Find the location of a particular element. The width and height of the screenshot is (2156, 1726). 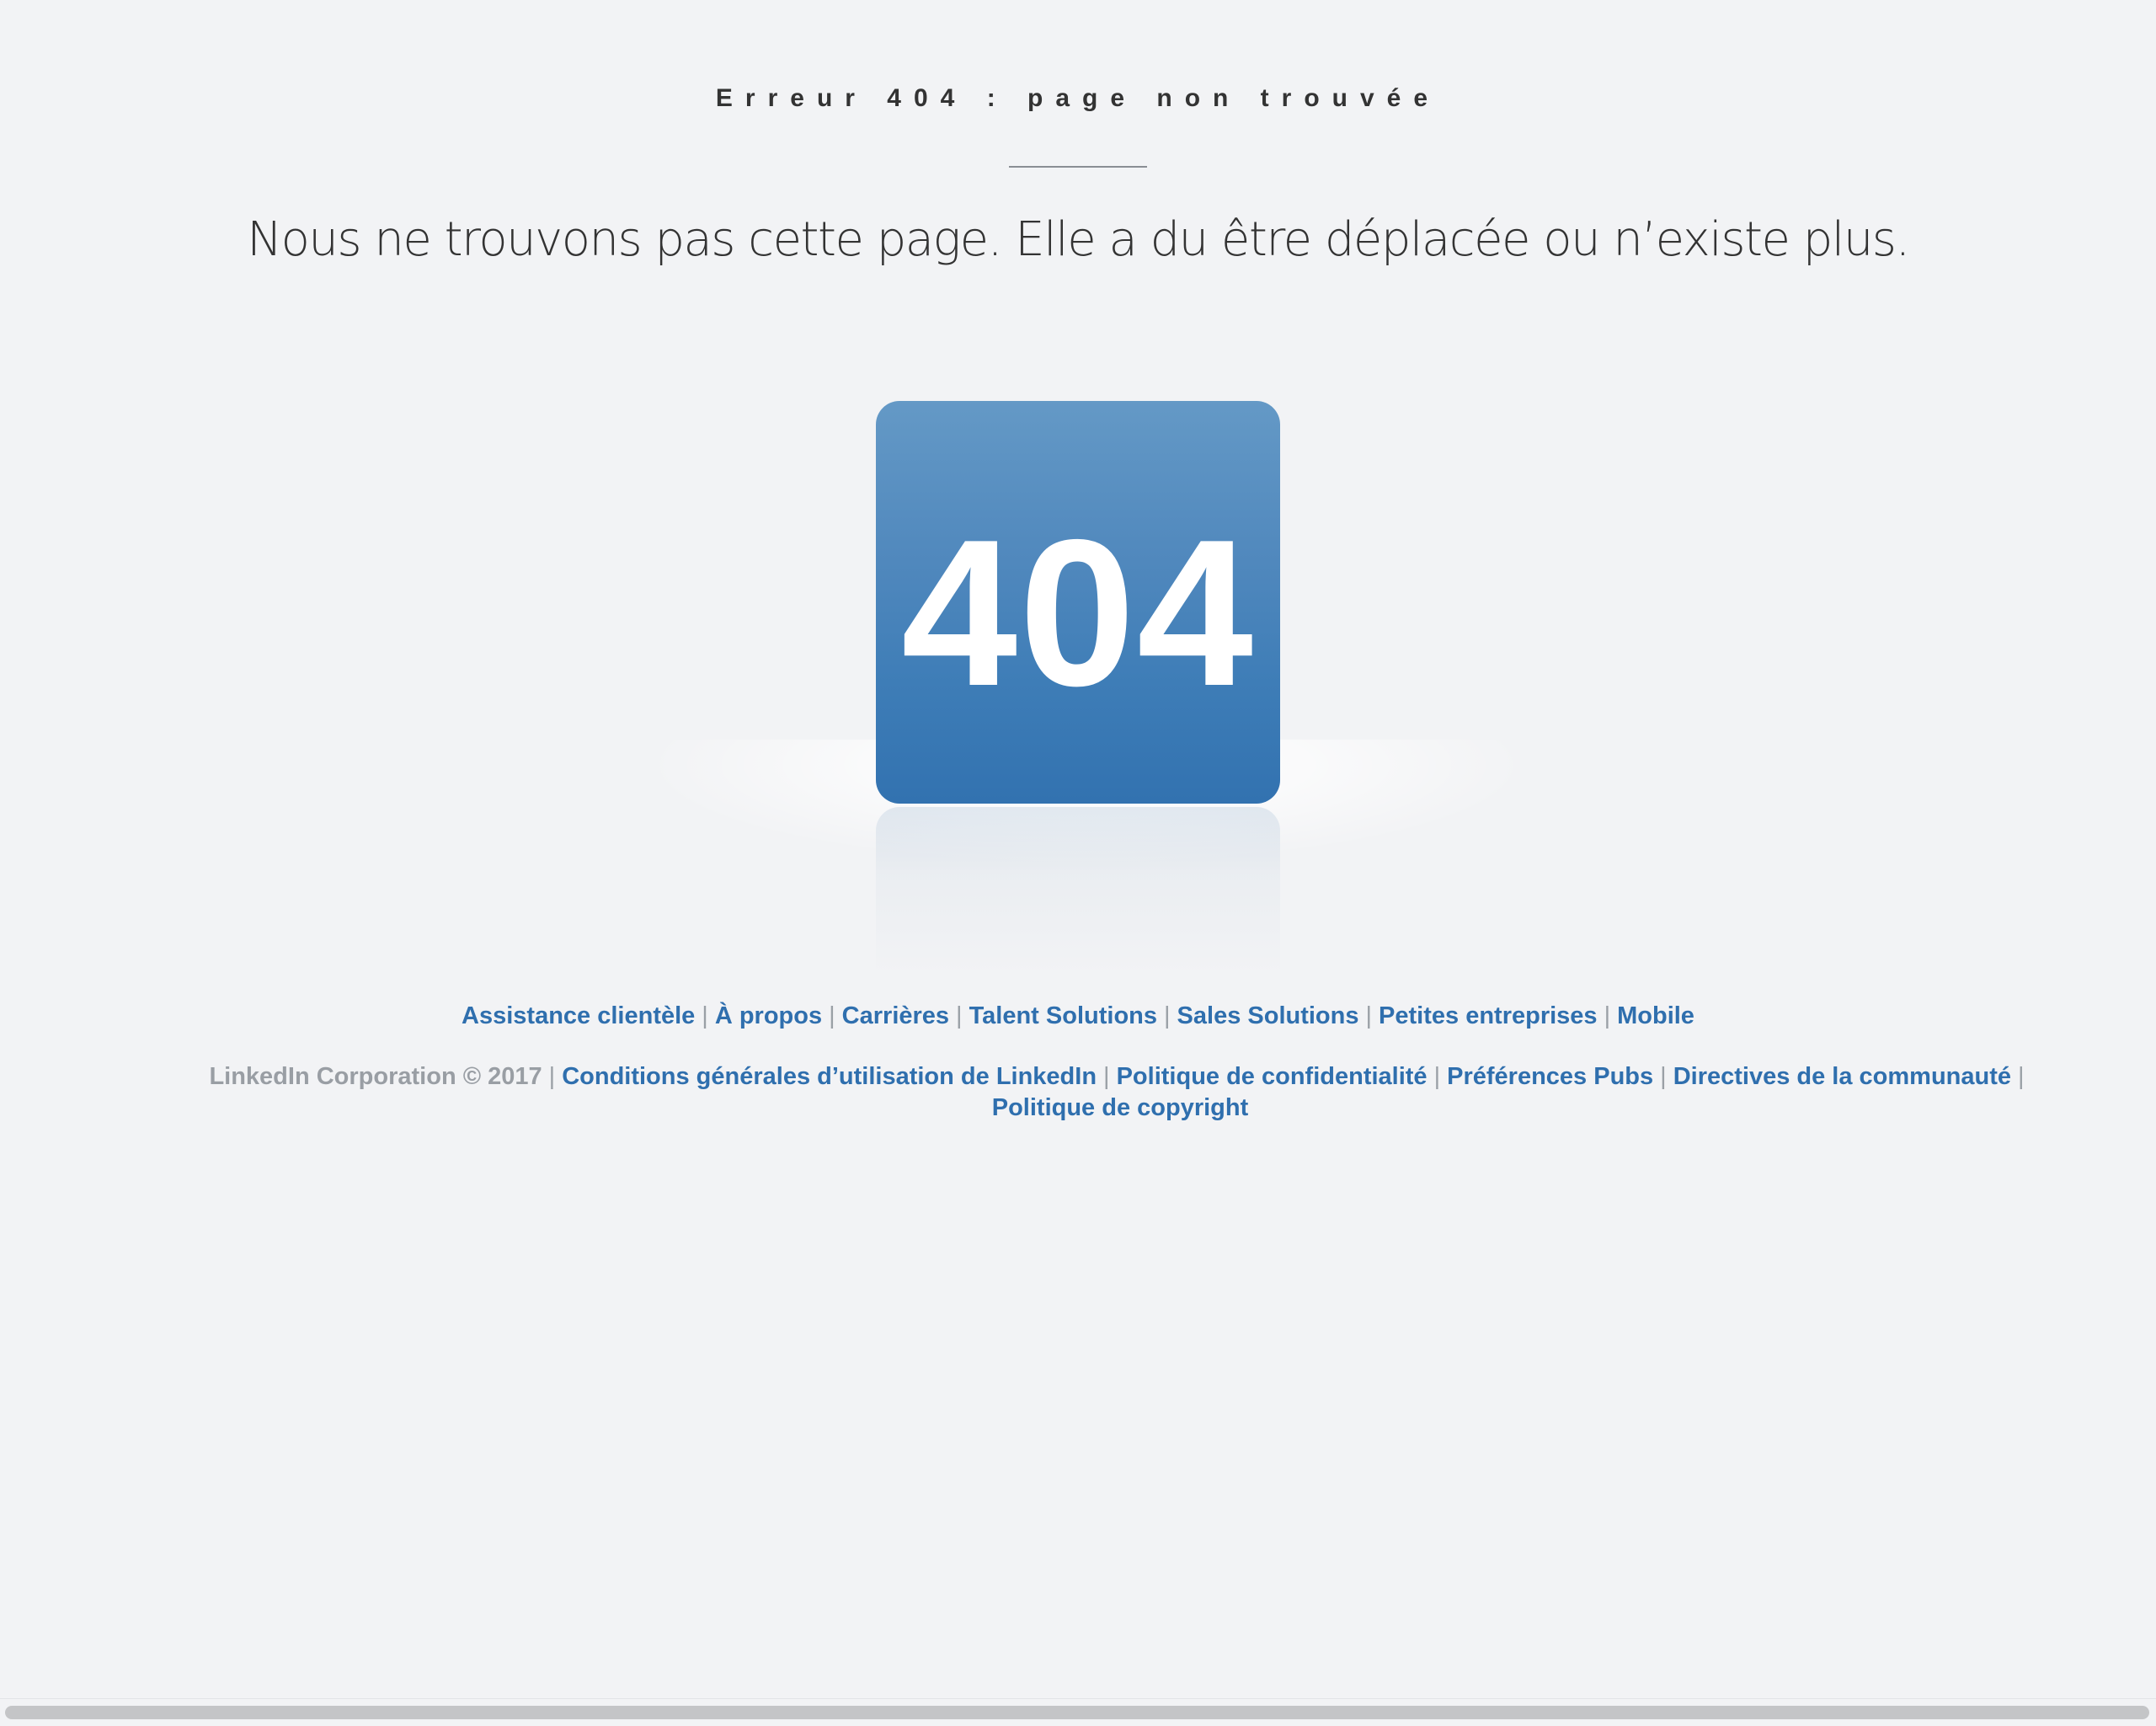

link-privacy-policy: Politique de confidentialité is located at coordinates (1272, 1076).